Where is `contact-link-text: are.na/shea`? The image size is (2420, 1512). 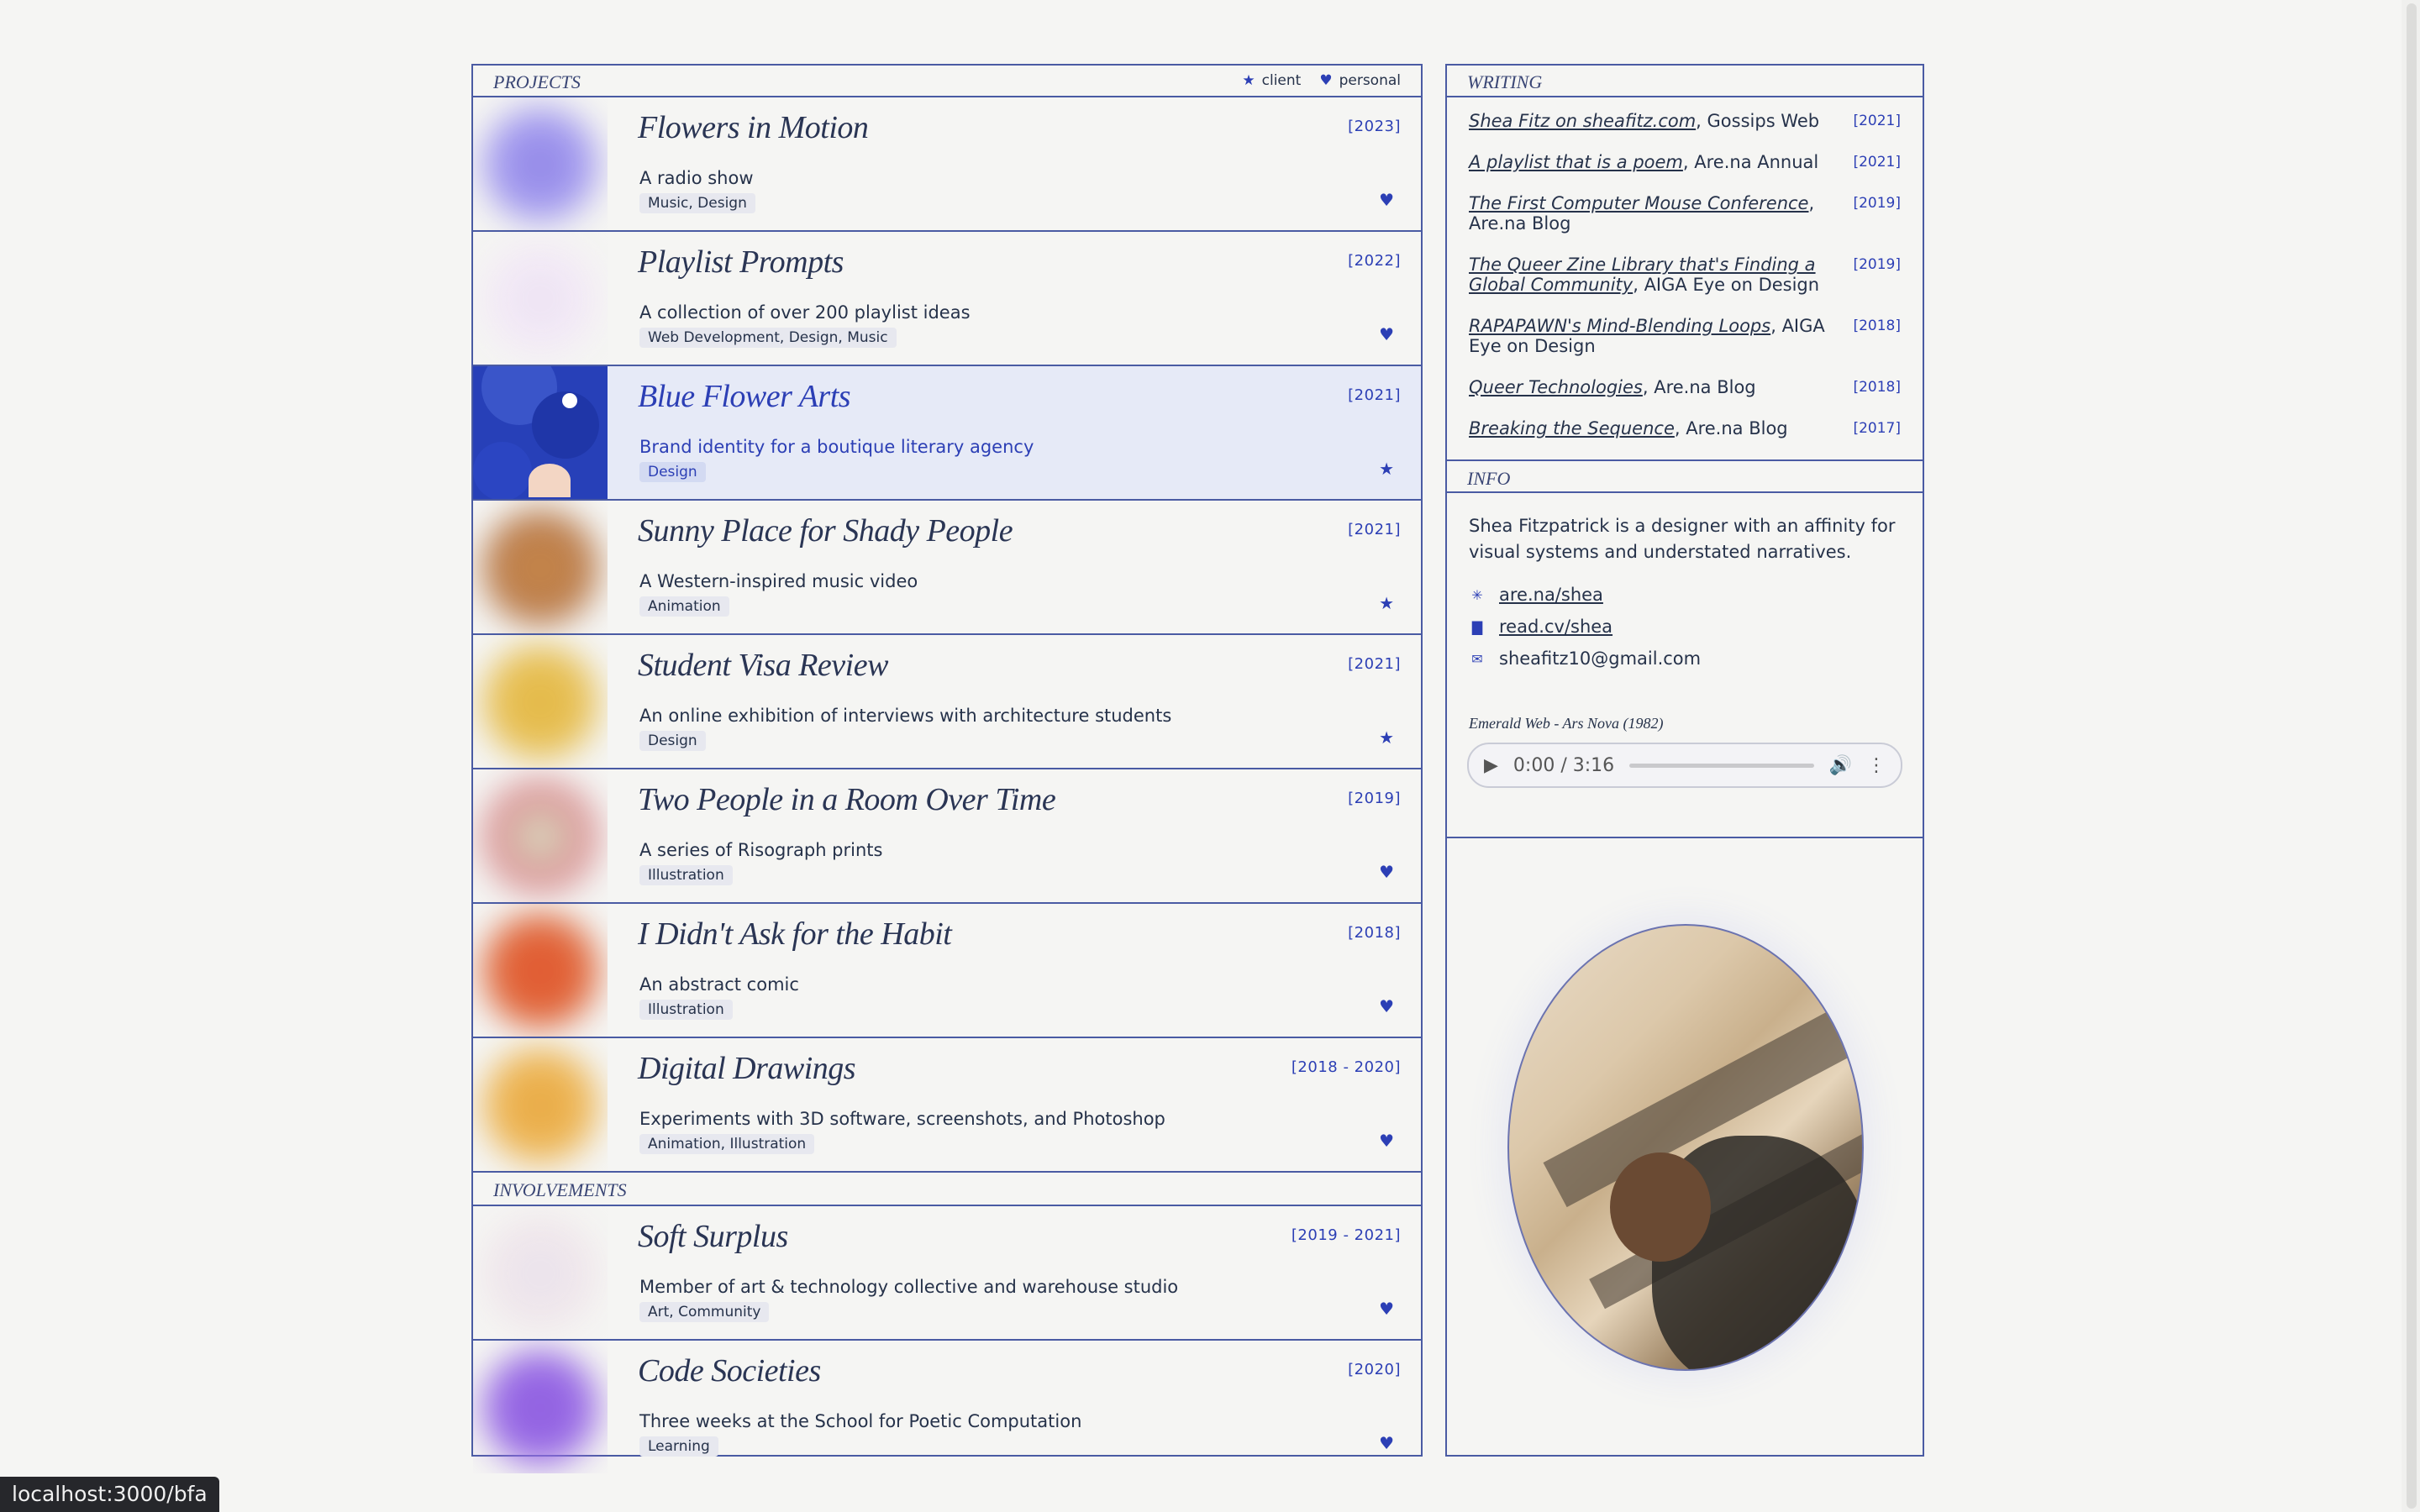
contact-link-text: are.na/shea is located at coordinates (1551, 595).